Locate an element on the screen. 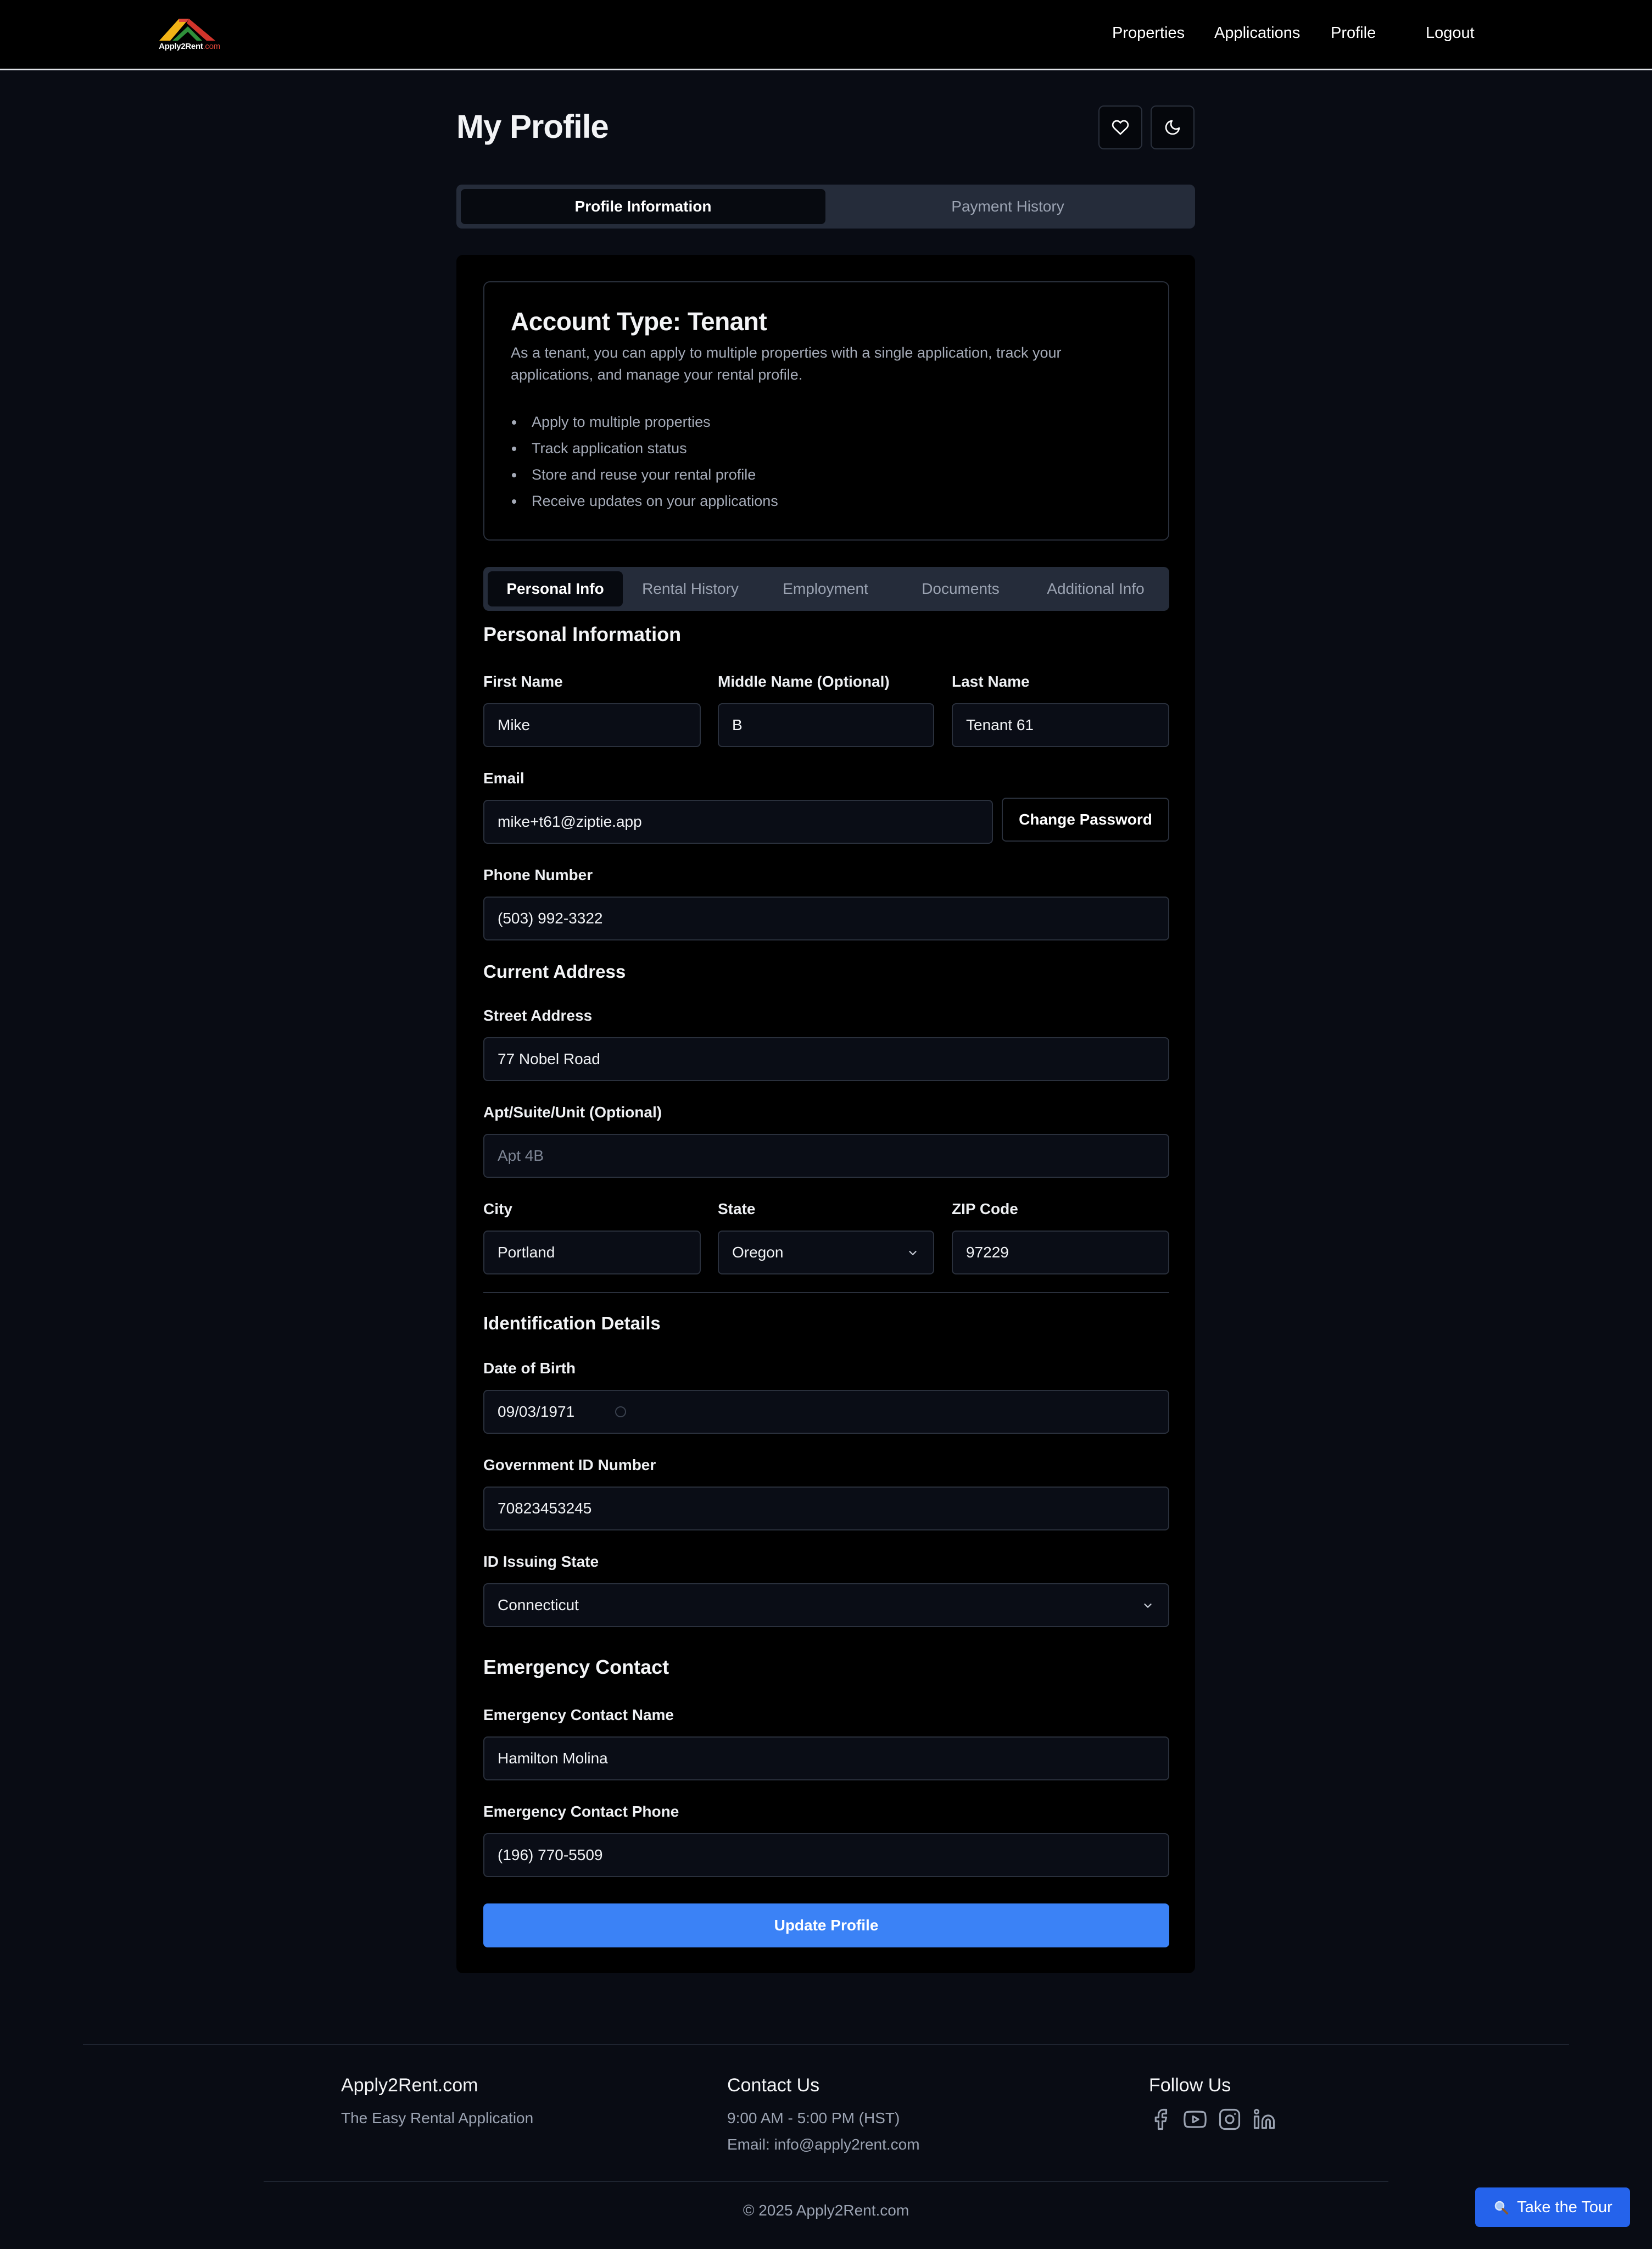 The image size is (1652, 2249). state-label: State is located at coordinates (737, 1208).